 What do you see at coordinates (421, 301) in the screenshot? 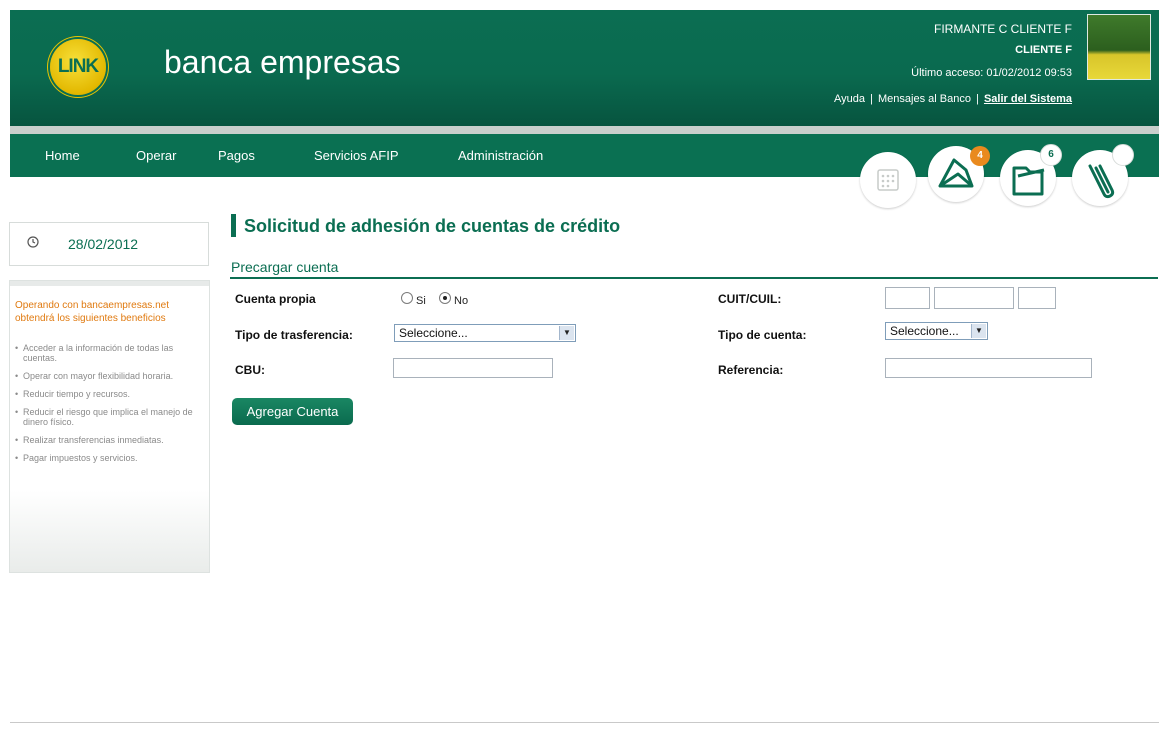
I see `radio-si-label: Si` at bounding box center [421, 301].